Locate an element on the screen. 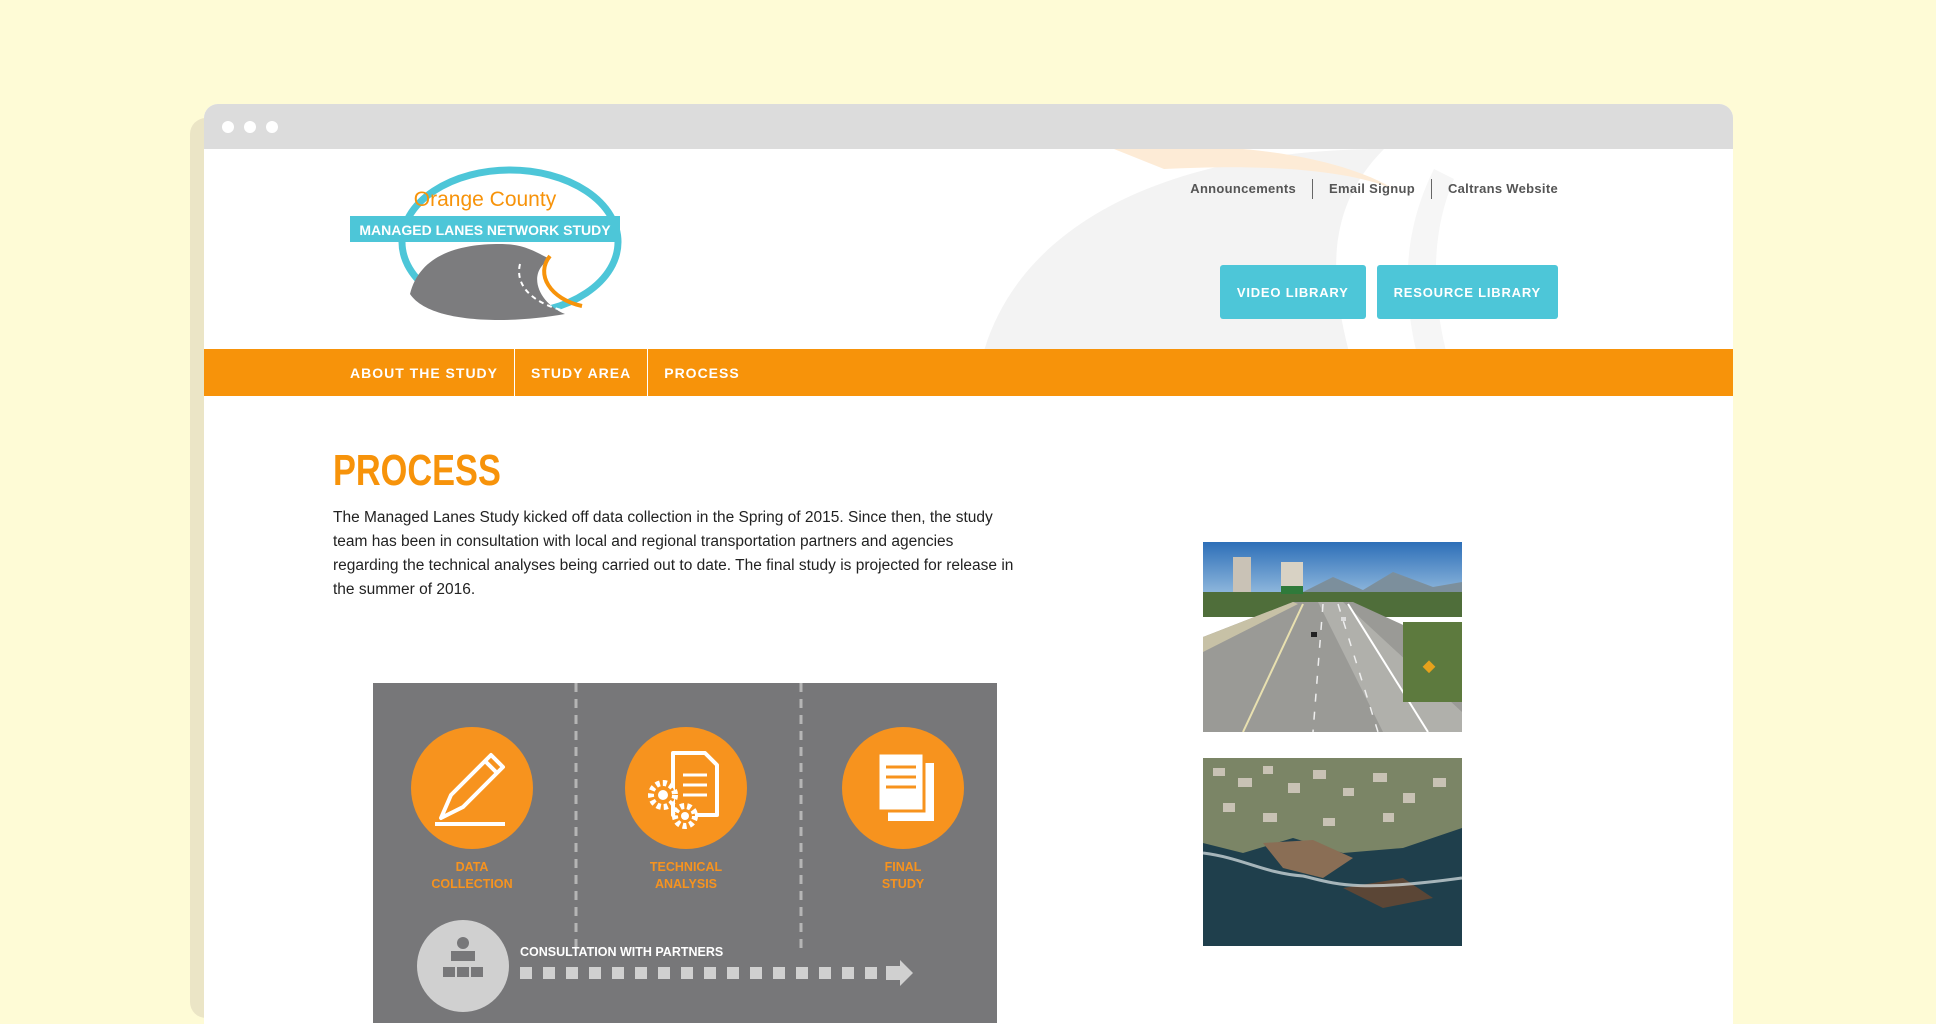 This screenshot has height=1024, width=1936. step-label-line1: FINAL is located at coordinates (903, 867).